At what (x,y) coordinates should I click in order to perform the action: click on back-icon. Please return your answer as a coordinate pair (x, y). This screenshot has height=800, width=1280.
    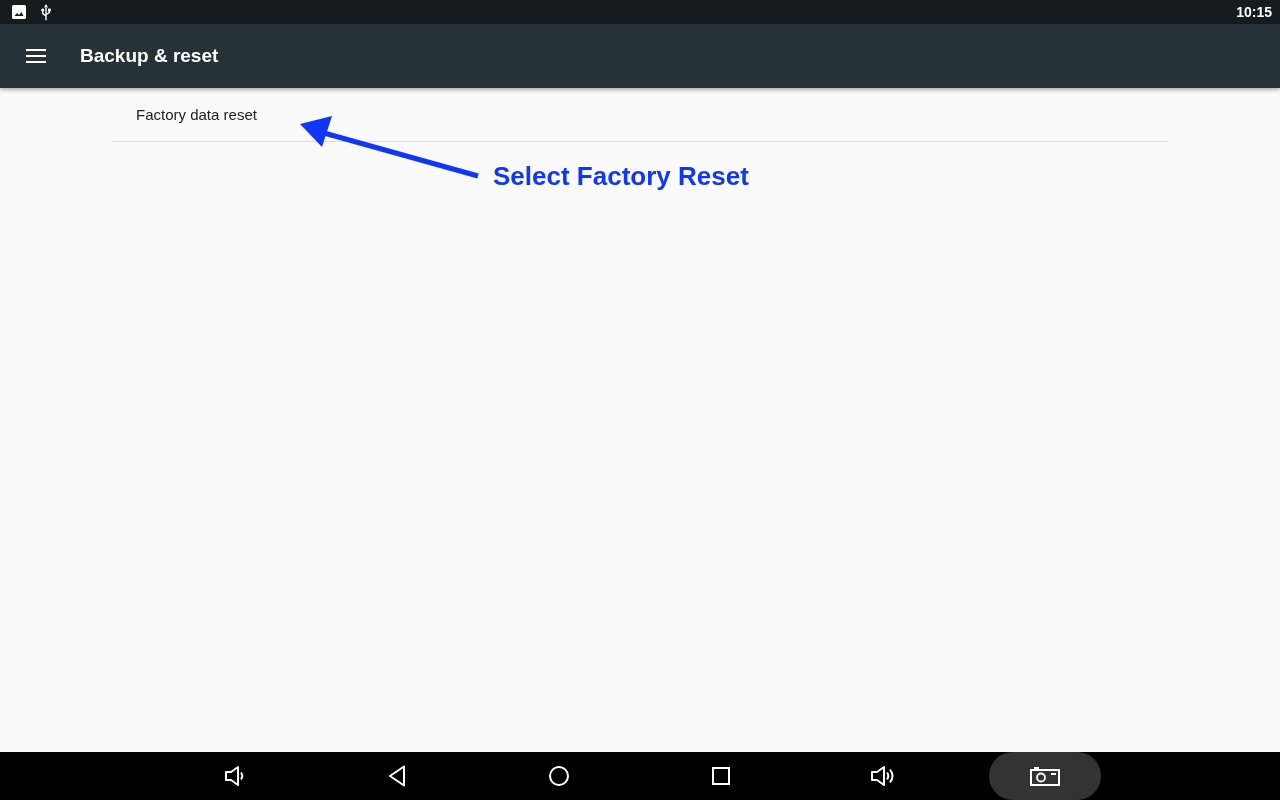
    Looking at the image, I should click on (397, 776).